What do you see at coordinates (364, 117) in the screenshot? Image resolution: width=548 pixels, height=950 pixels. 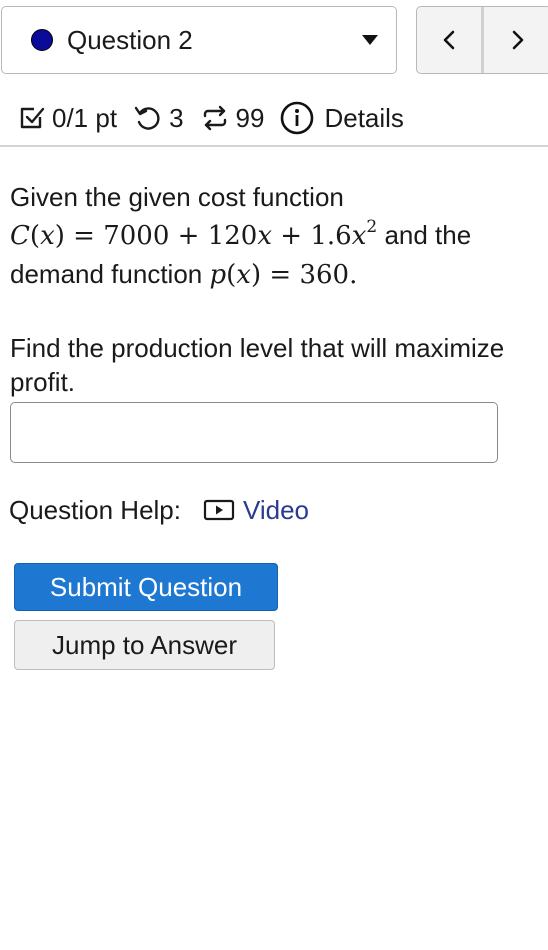 I see `details-label: Details` at bounding box center [364, 117].